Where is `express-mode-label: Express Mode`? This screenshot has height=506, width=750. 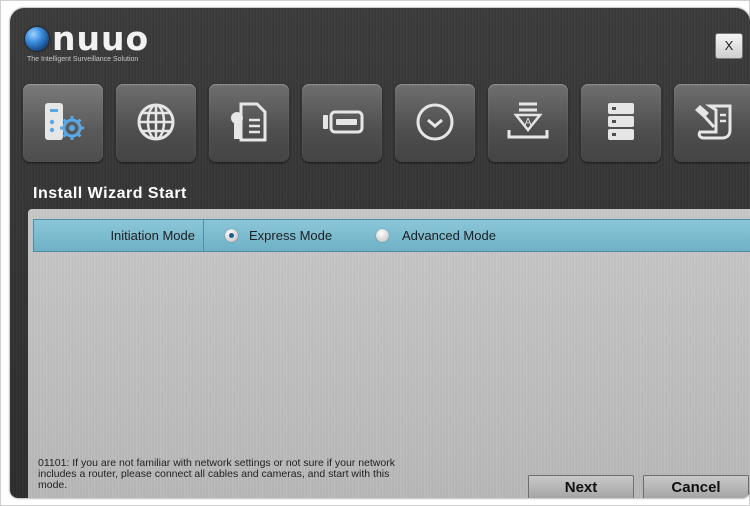
express-mode-label: Express Mode is located at coordinates (290, 235).